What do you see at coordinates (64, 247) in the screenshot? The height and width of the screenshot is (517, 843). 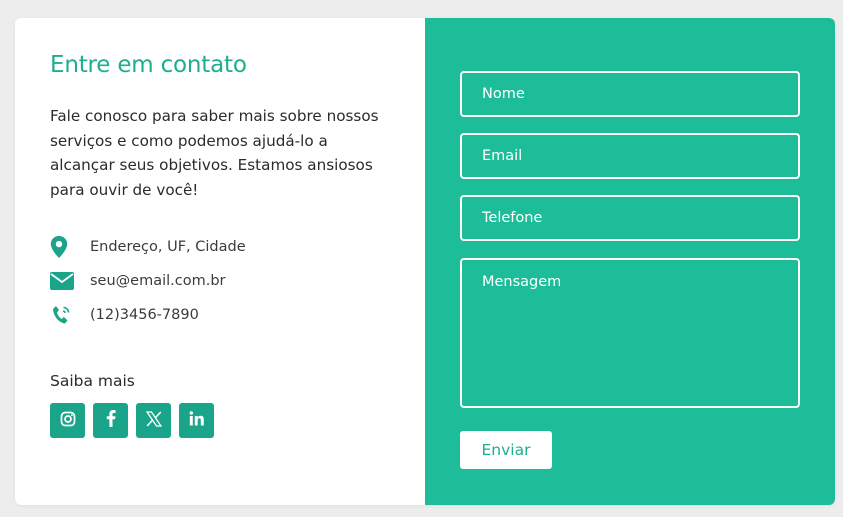 I see `map-pin-icon` at bounding box center [64, 247].